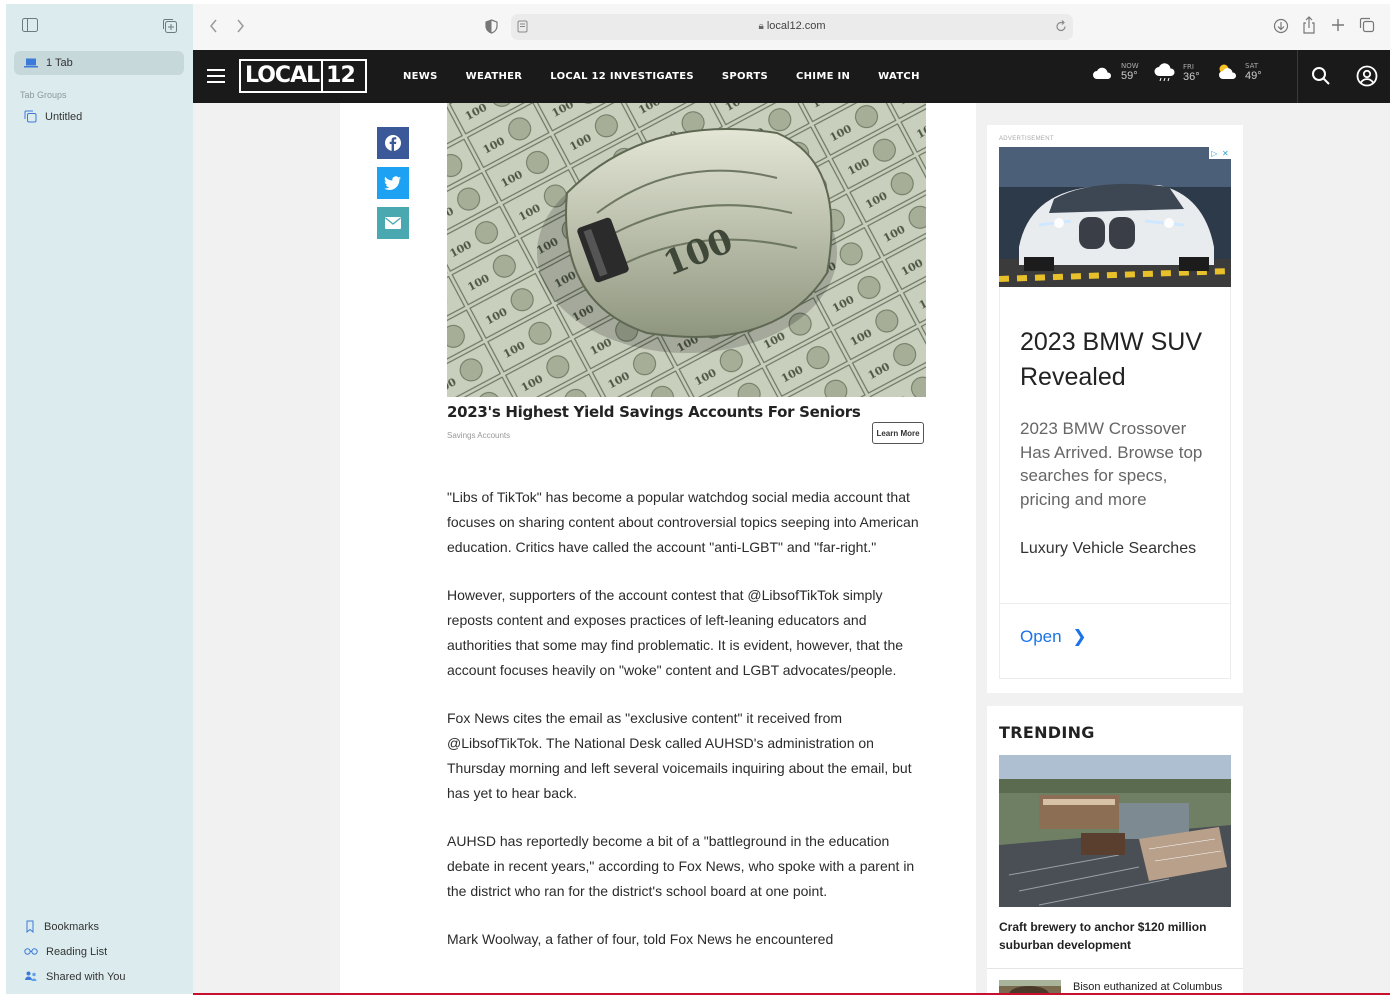  Describe the element at coordinates (1176, 73) in the screenshot. I see `weather-fri: FRI 36°` at that location.